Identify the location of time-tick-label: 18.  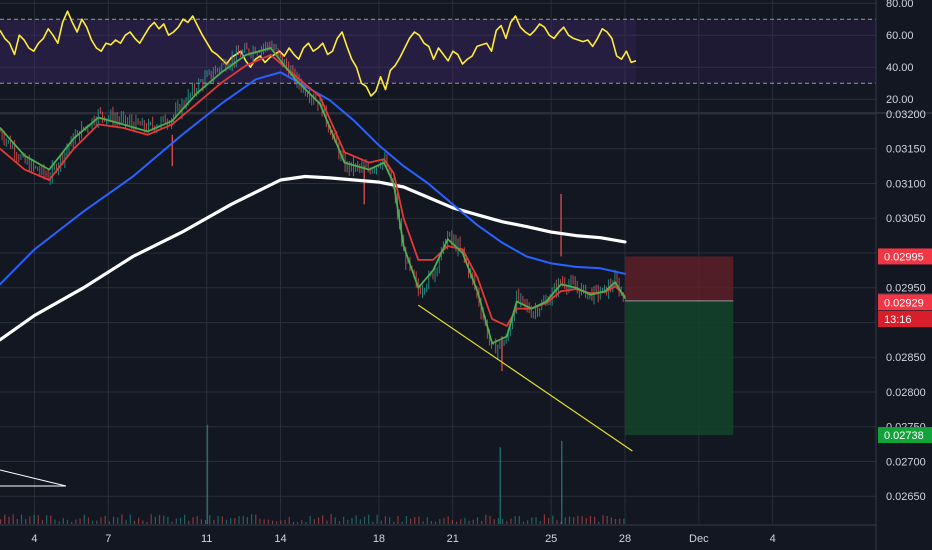
(379, 539).